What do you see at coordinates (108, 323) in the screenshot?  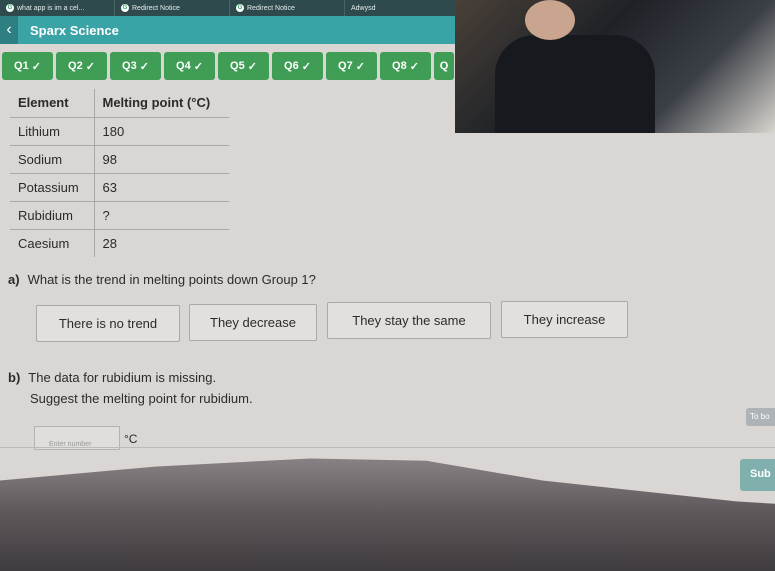 I see `option-no-trend: There is no trend` at bounding box center [108, 323].